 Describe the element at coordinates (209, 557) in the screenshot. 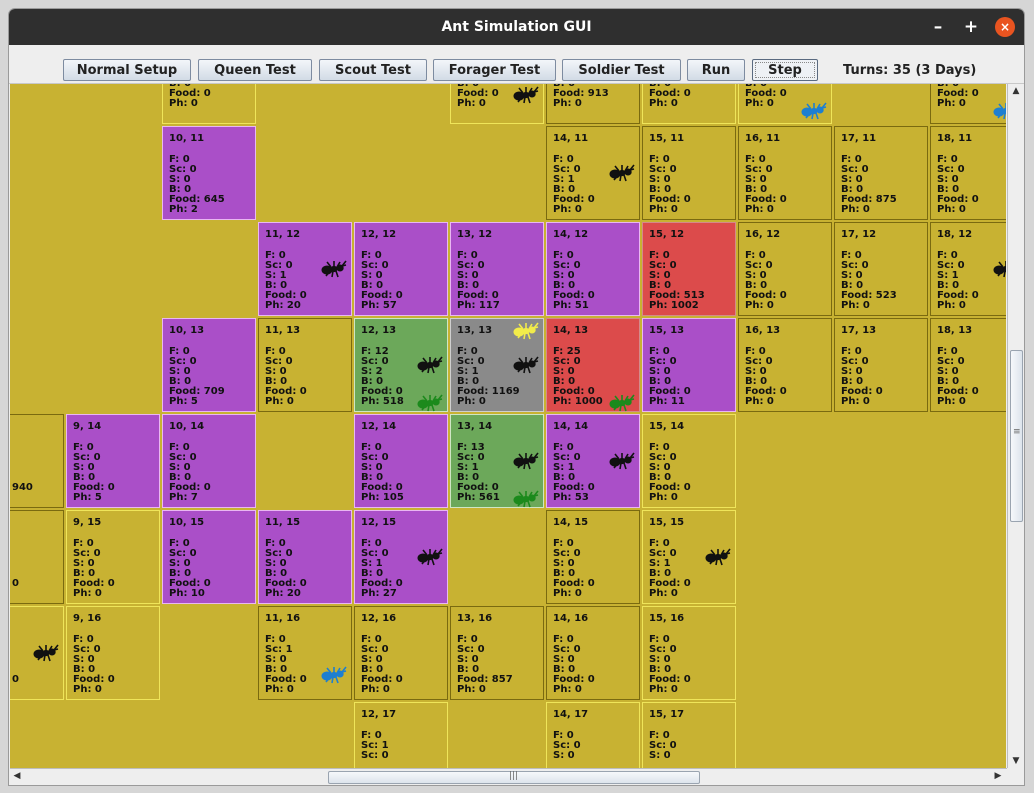

I see `grid-cell: 10, 15 F: 0 Sc: 0 S: 0 B: 0 Food: 0 Ph` at that location.